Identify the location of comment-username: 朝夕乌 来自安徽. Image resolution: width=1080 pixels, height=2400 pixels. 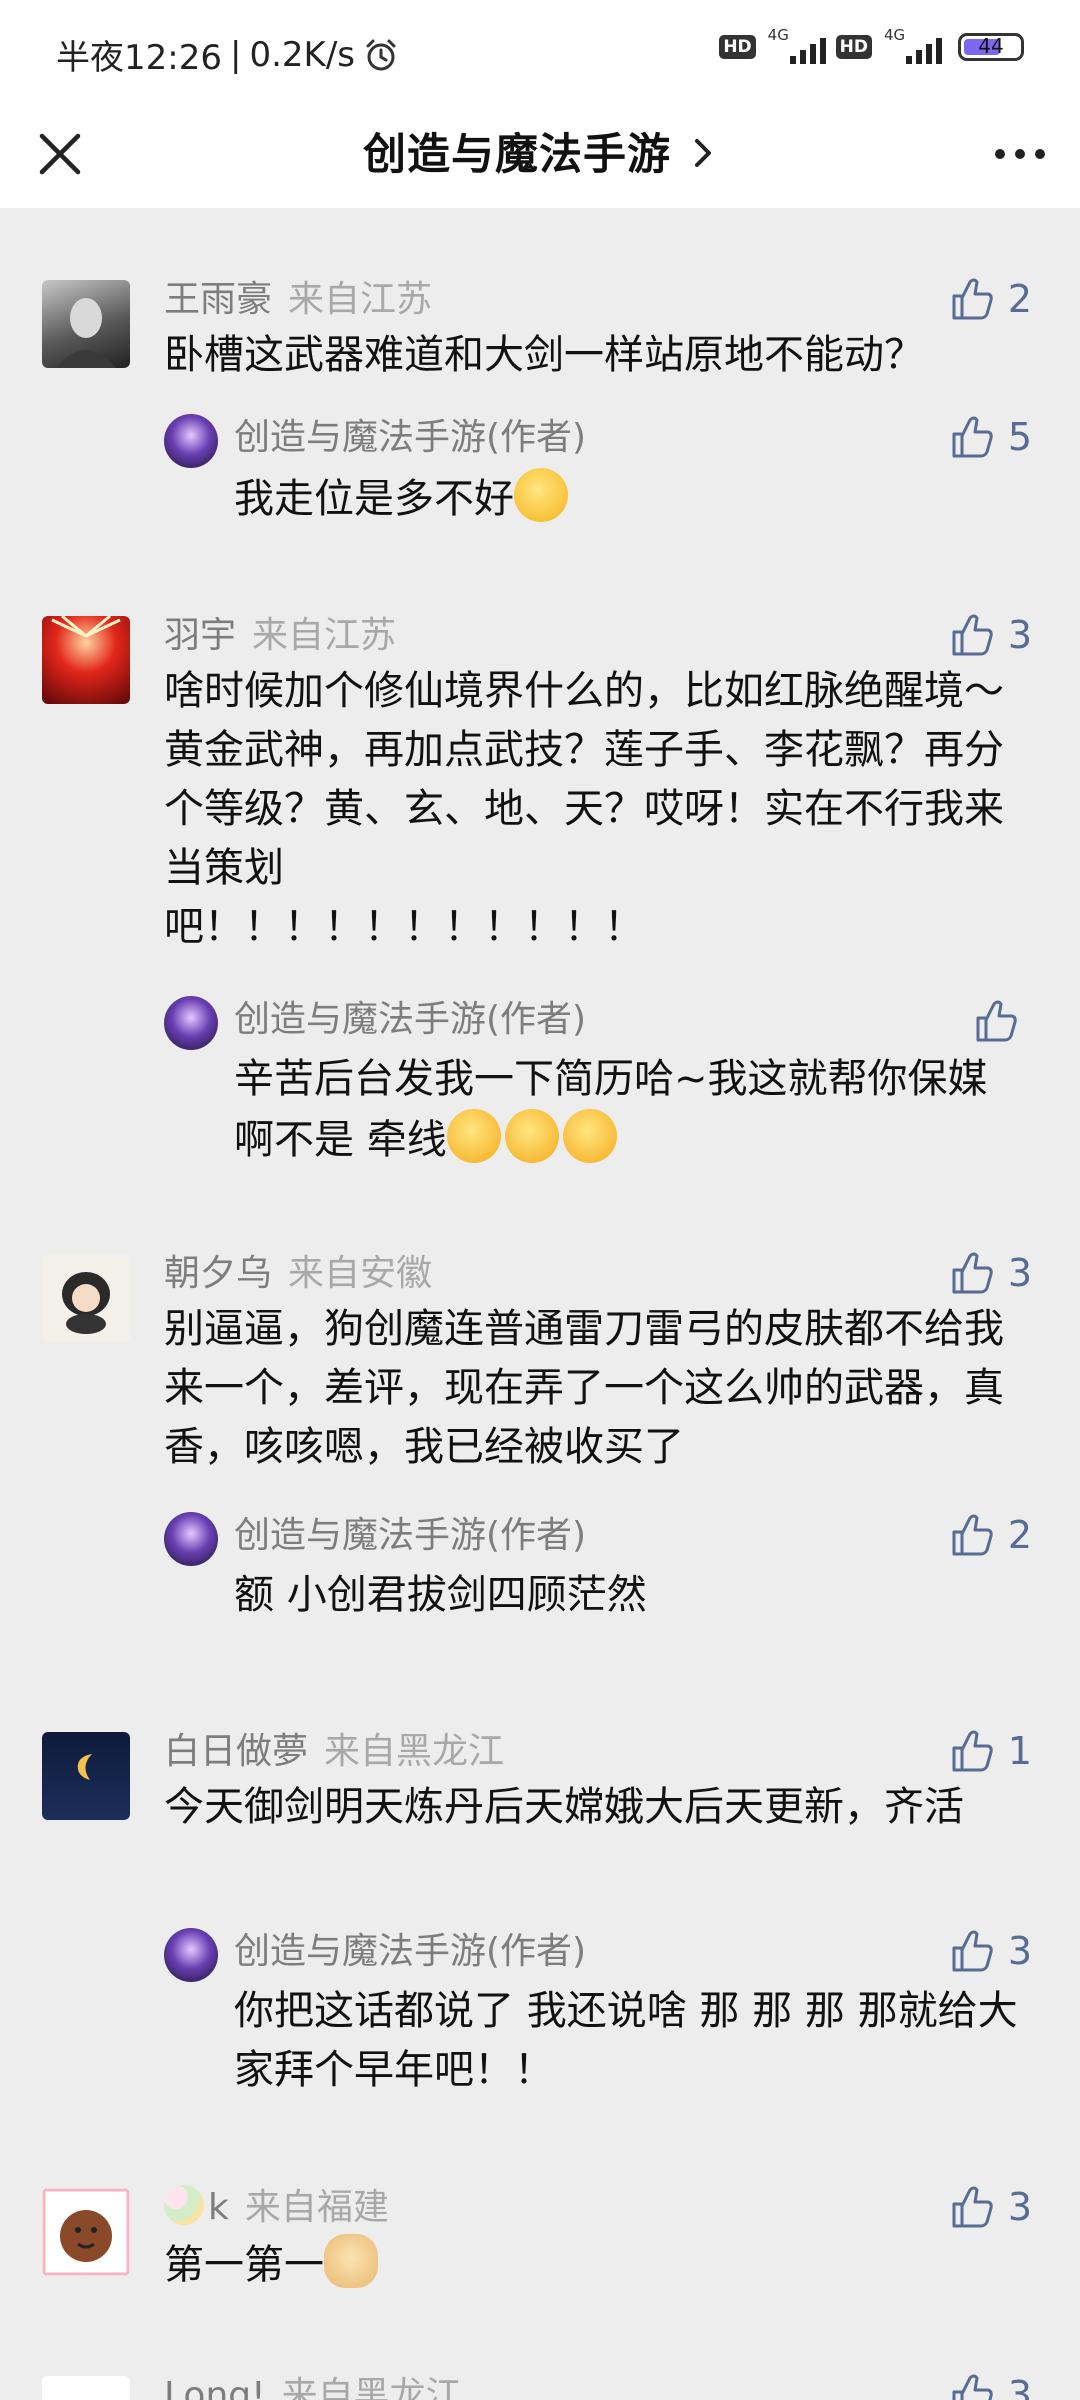
(602, 1274).